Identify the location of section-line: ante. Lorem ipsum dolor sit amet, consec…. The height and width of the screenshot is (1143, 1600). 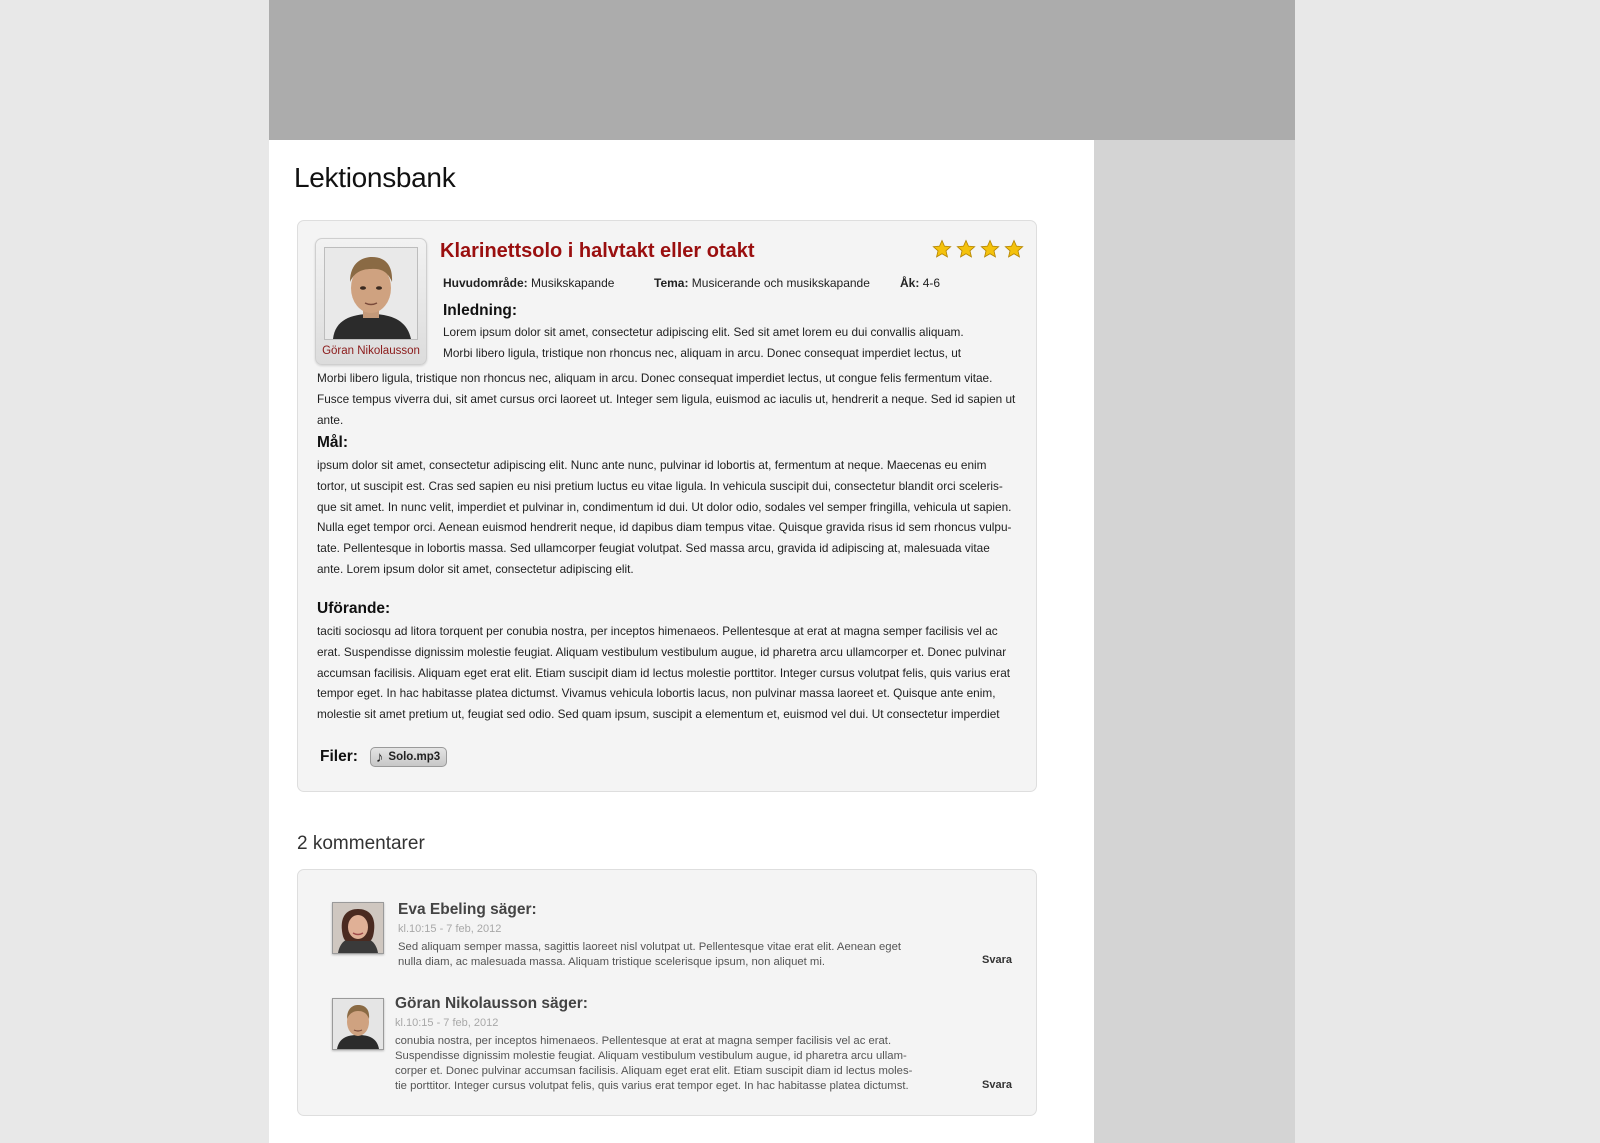
(475, 569).